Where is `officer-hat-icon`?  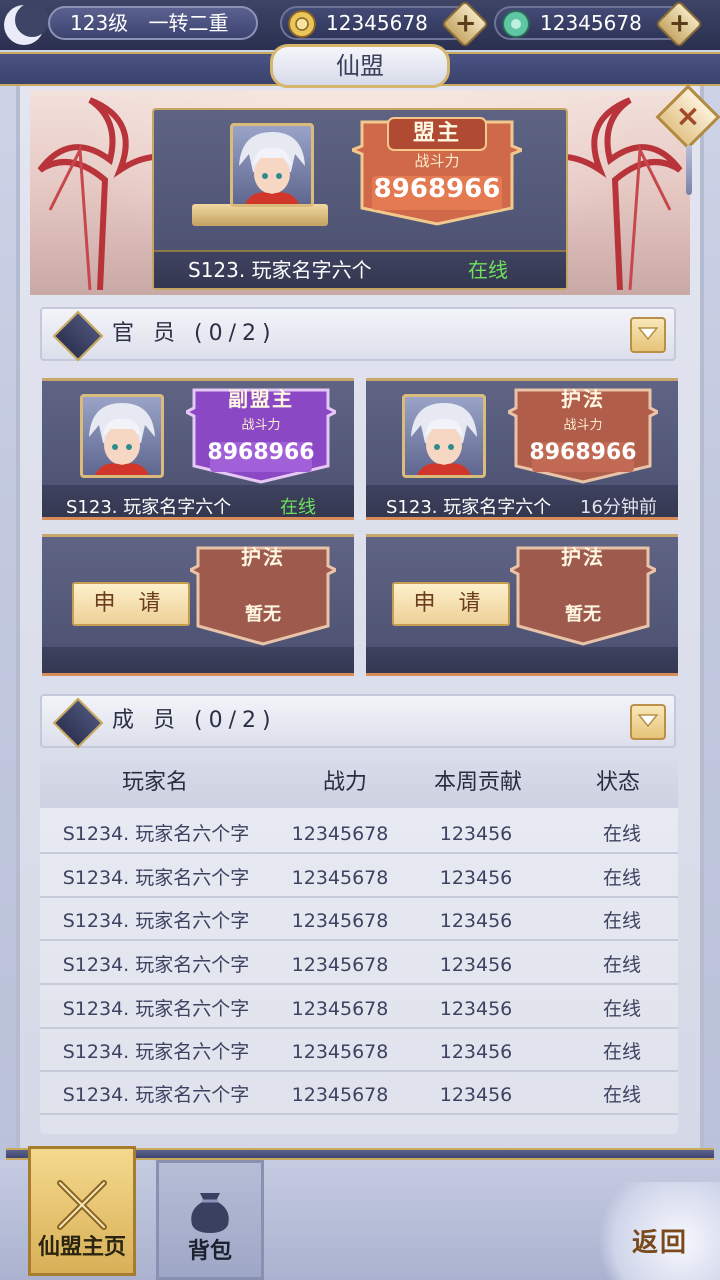
officer-hat-icon is located at coordinates (78, 336).